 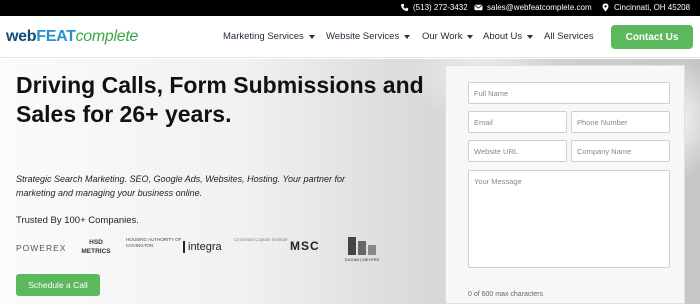 I want to click on nav-our-work: Our Work, so click(x=448, y=36).